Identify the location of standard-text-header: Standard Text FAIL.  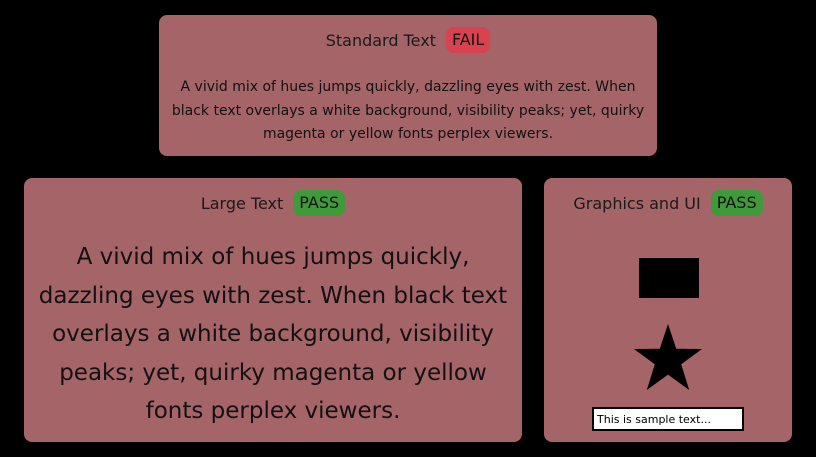
(408, 40).